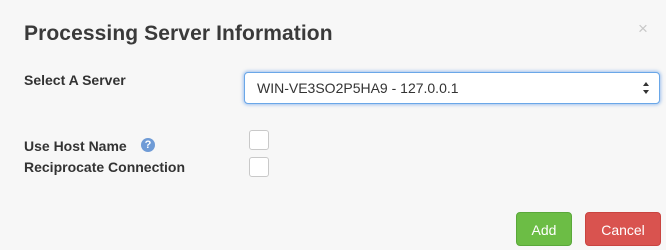 The height and width of the screenshot is (250, 666). Describe the element at coordinates (358, 88) in the screenshot. I see `server-select-value: WIN-VE3SO2P5HA9 - 127.0.0.1` at that location.